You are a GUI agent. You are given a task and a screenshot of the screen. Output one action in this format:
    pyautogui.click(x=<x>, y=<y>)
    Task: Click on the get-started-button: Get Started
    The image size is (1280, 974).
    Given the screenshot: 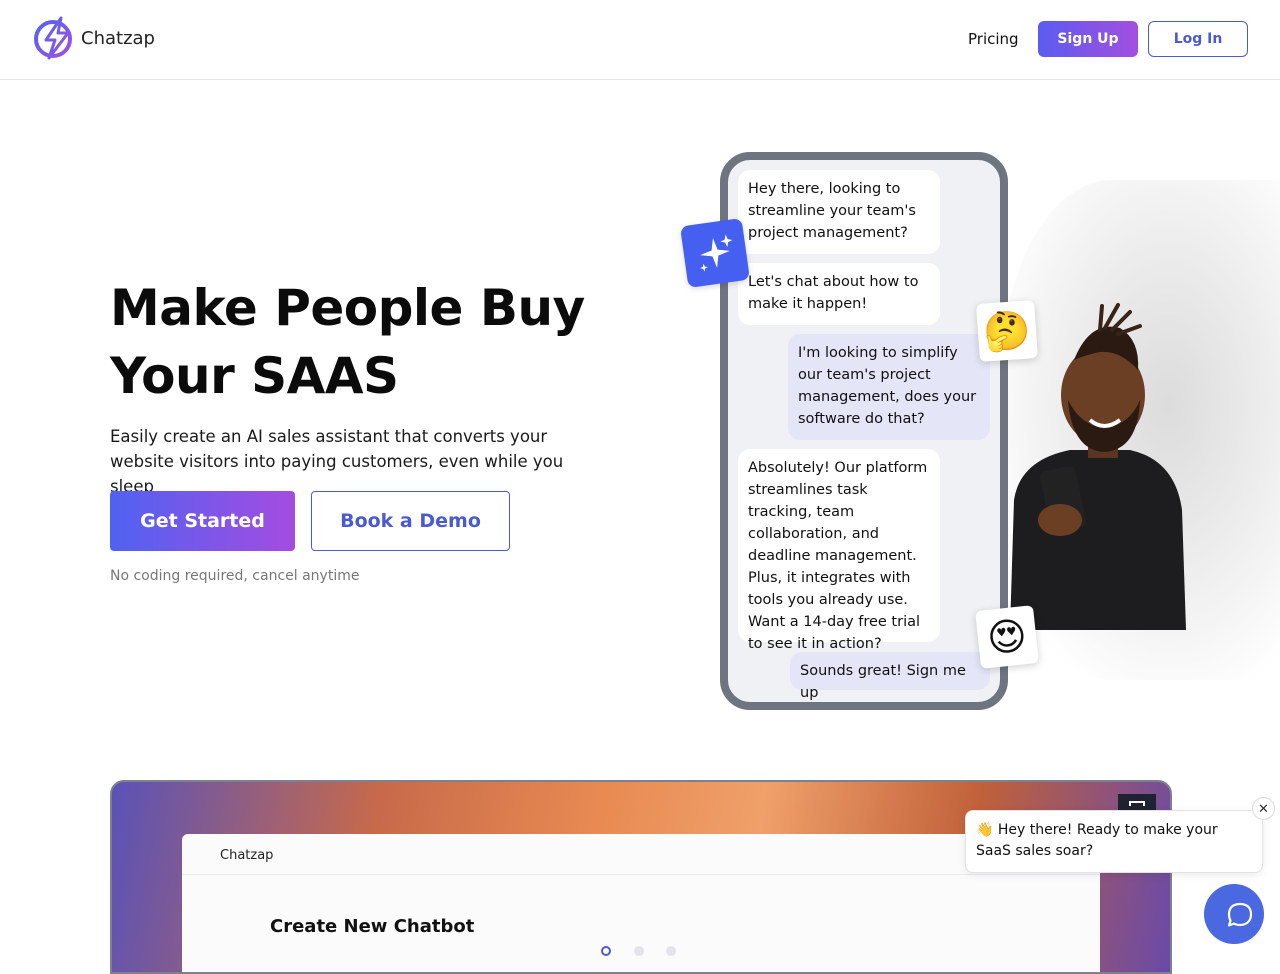 What is the action you would take?
    pyautogui.click(x=202, y=521)
    